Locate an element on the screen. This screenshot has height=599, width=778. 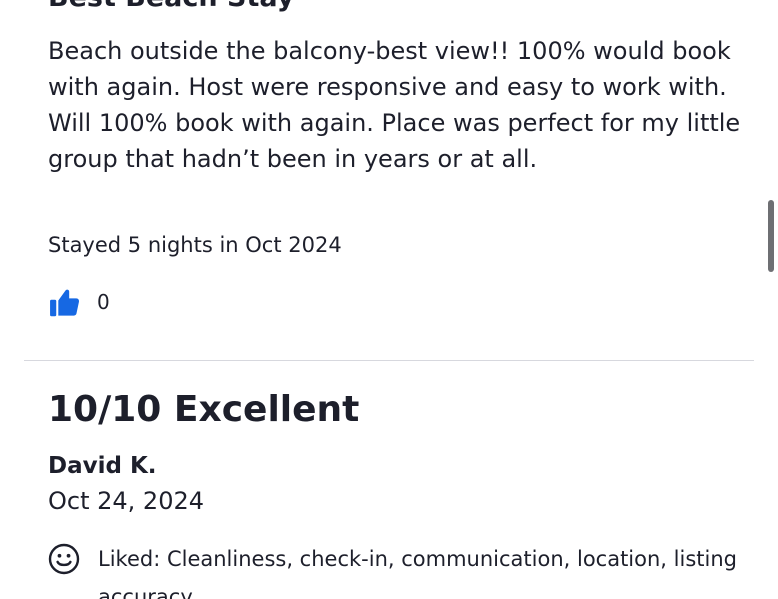
smiley-icon is located at coordinates (64, 559).